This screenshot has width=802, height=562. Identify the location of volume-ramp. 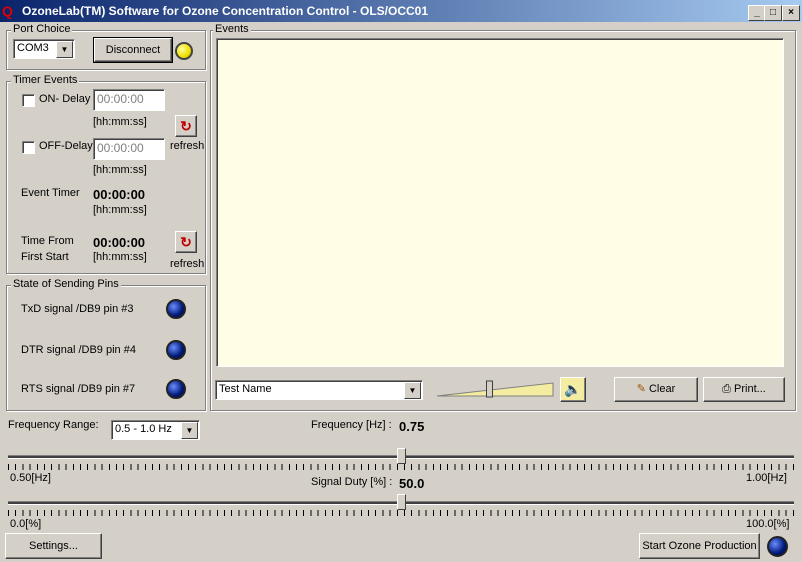
(495, 389).